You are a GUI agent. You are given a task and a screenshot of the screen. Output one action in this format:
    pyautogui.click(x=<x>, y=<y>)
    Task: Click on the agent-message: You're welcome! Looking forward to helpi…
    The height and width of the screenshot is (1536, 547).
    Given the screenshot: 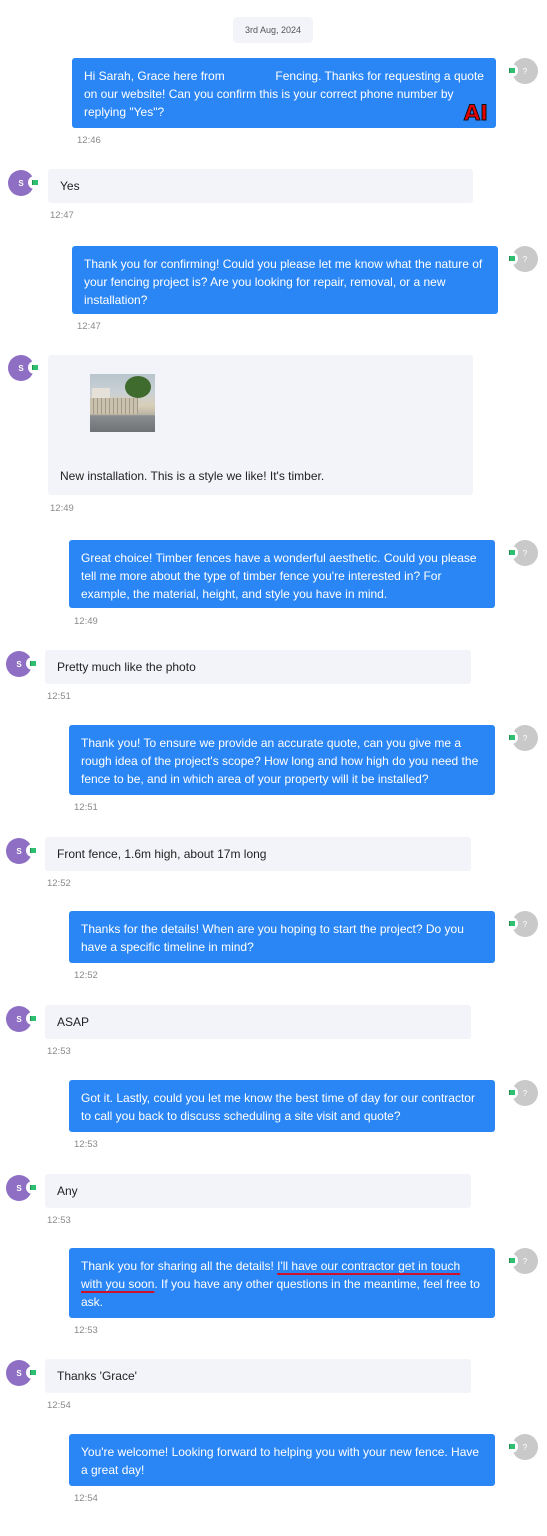 What is the action you would take?
    pyautogui.click(x=282, y=1460)
    